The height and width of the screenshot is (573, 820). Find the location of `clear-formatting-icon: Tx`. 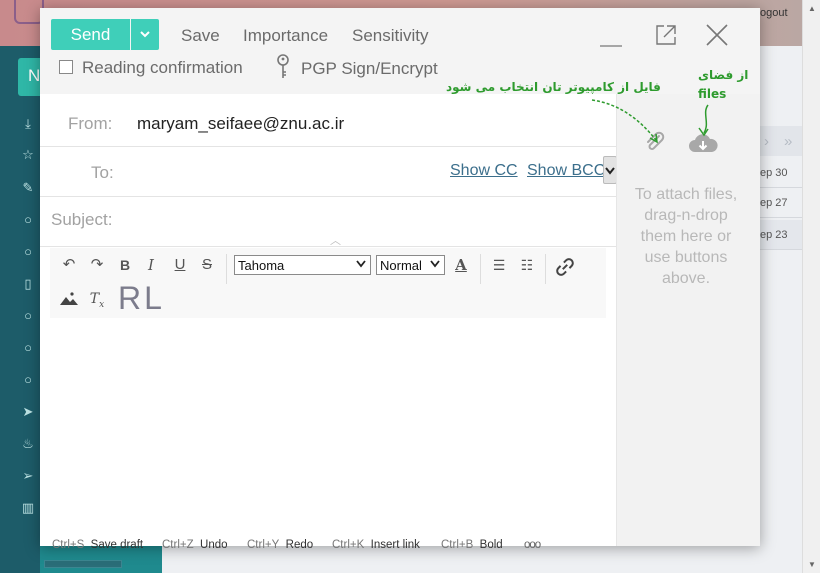

clear-formatting-icon: Tx is located at coordinates (97, 299).